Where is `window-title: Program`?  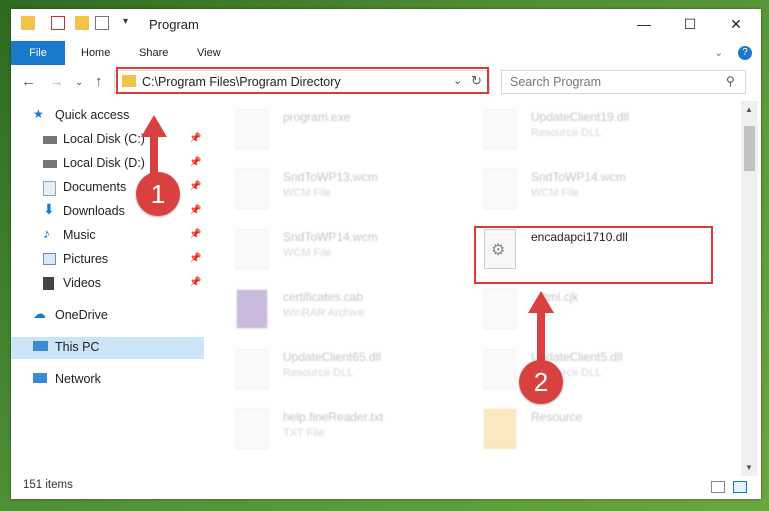 window-title: Program is located at coordinates (174, 24).